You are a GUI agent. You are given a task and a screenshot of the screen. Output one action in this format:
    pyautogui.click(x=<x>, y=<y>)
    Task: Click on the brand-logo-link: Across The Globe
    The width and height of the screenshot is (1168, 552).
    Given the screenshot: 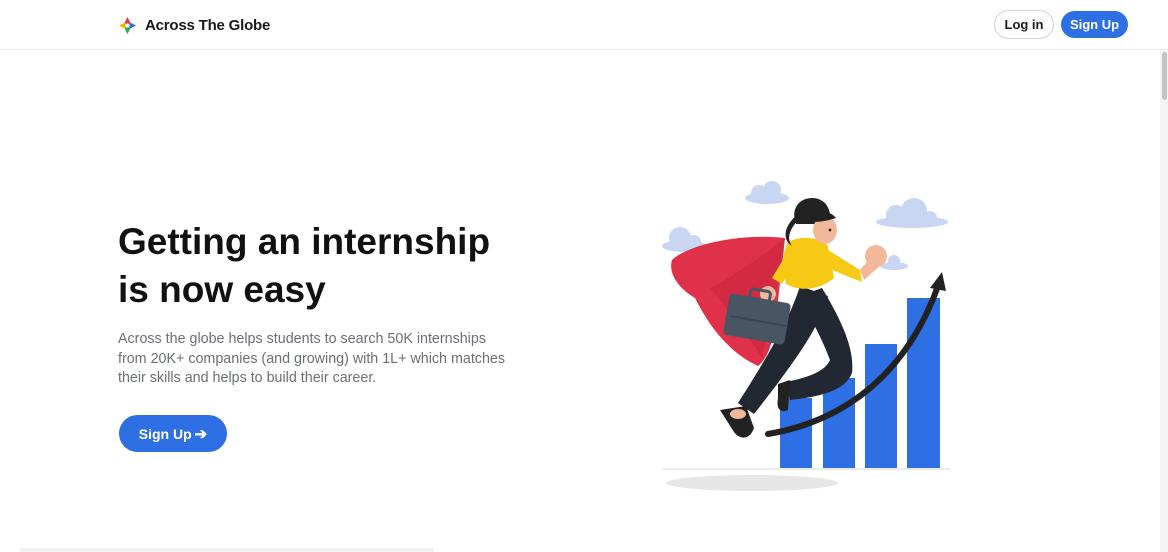 What is the action you would take?
    pyautogui.click(x=194, y=25)
    